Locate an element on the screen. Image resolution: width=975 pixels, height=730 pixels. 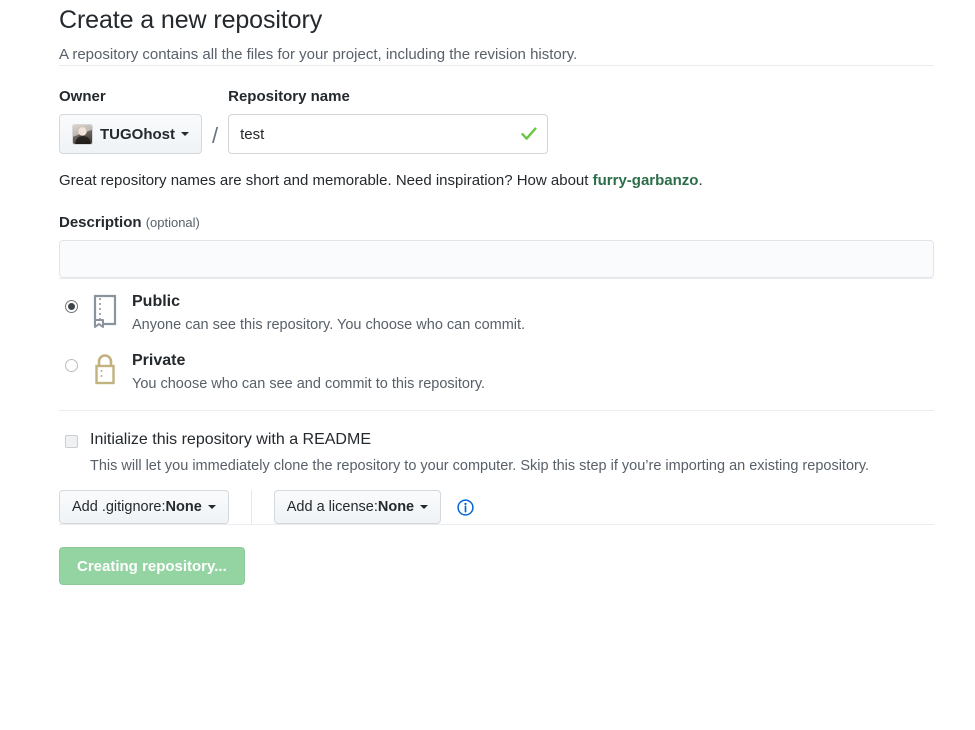
hint-suffix: . is located at coordinates (700, 180).